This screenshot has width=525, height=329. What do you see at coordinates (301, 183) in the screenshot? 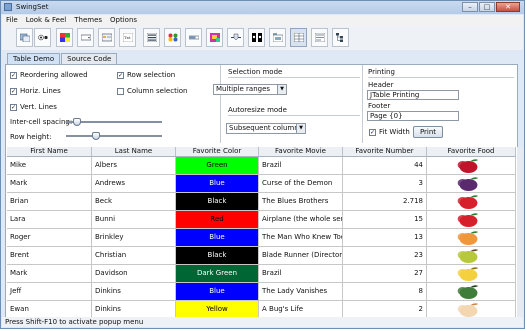
I see `cell-movie: Curse of the Demon` at bounding box center [301, 183].